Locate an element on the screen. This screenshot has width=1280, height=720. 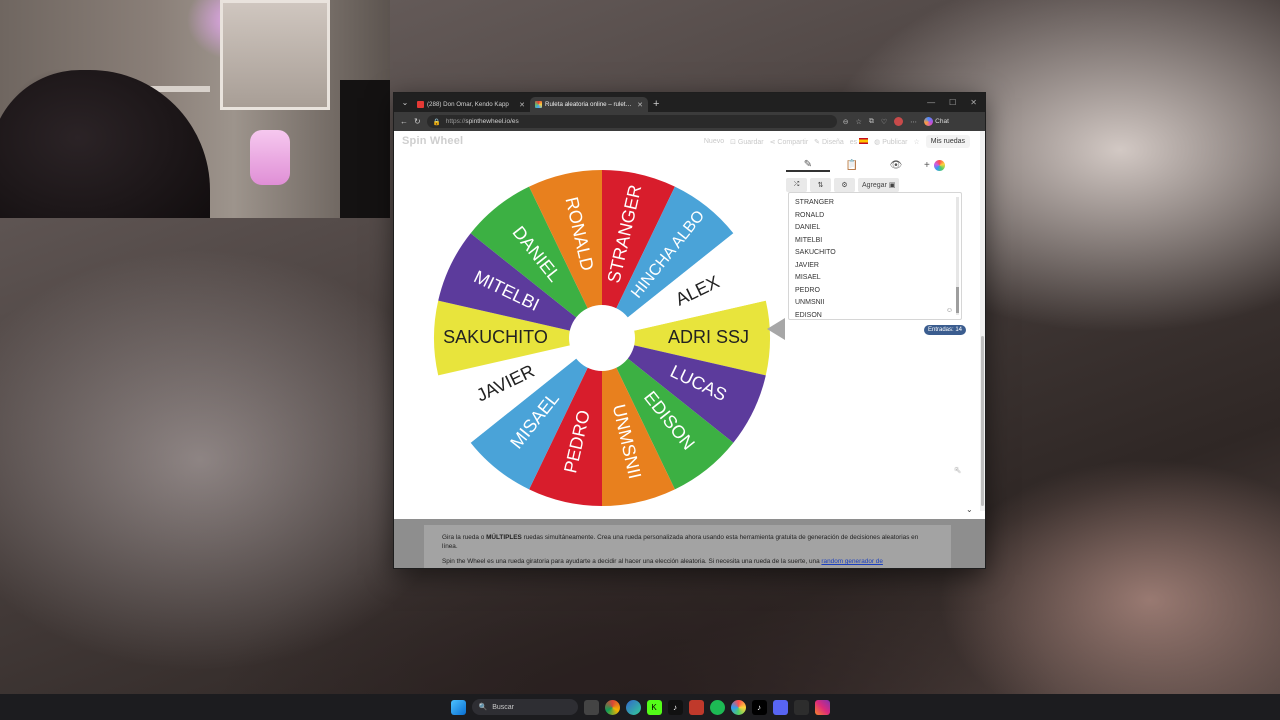
edge-icon is located at coordinates (633, 707).